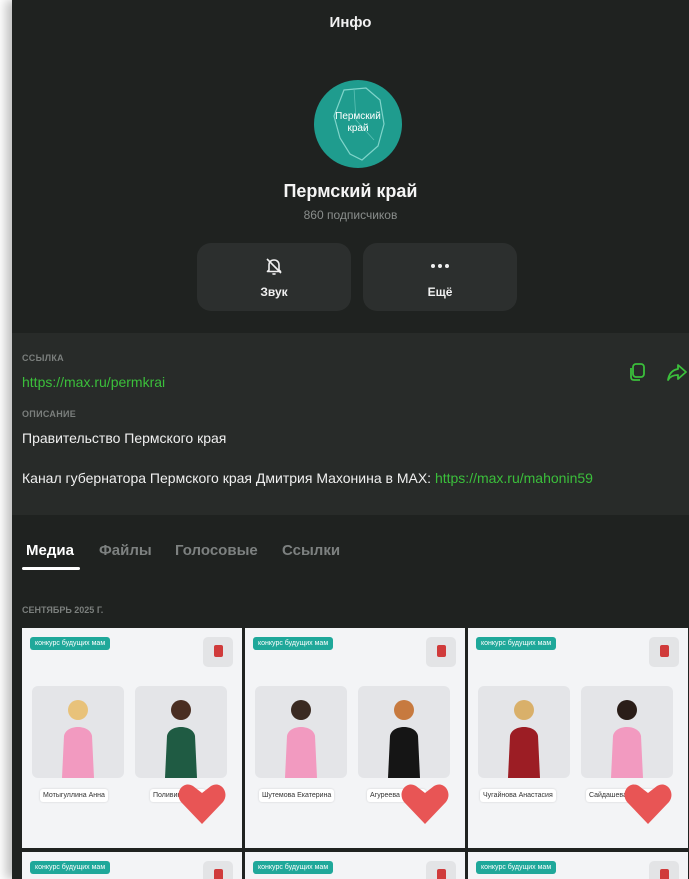 The image size is (689, 879). I want to click on channel-link: https://max.ru/permkrai, so click(93, 382).